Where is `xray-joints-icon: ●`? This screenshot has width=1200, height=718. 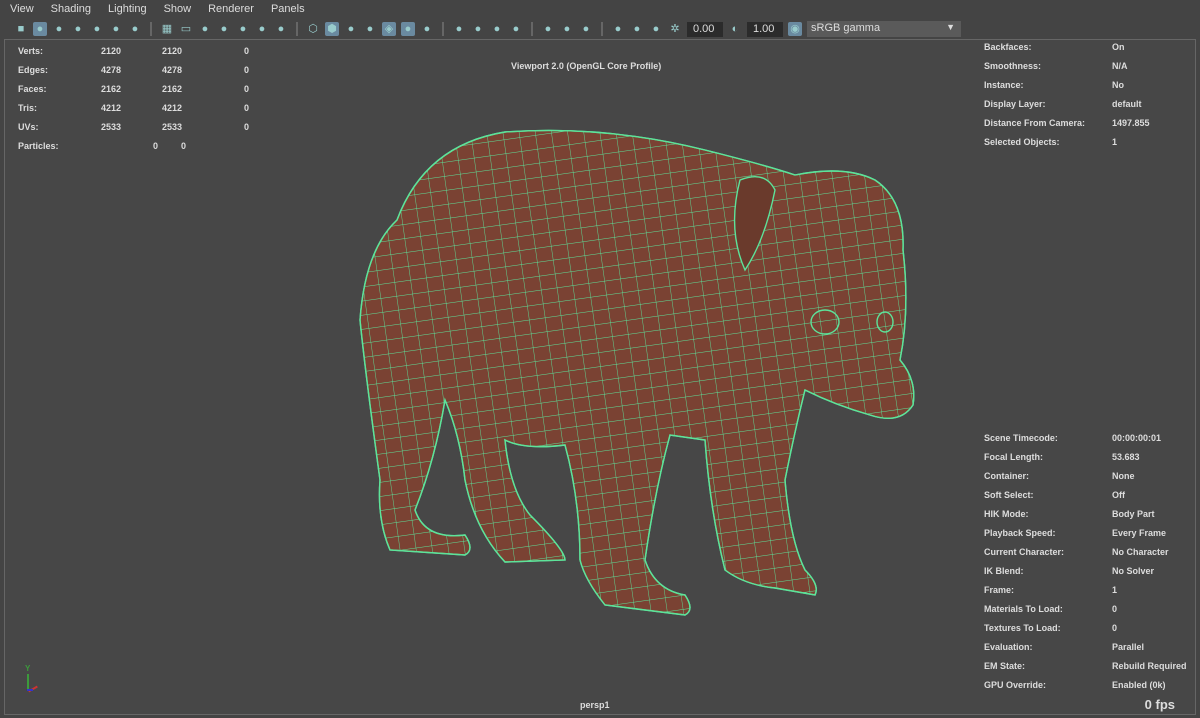 xray-joints-icon: ● is located at coordinates (478, 29).